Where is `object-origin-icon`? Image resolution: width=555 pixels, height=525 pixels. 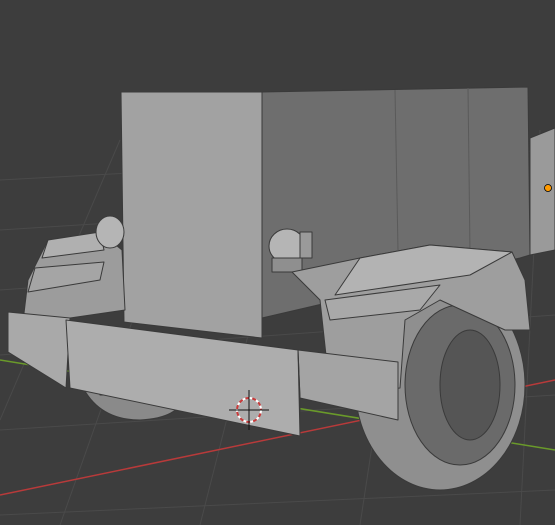 object-origin-icon is located at coordinates (548, 188).